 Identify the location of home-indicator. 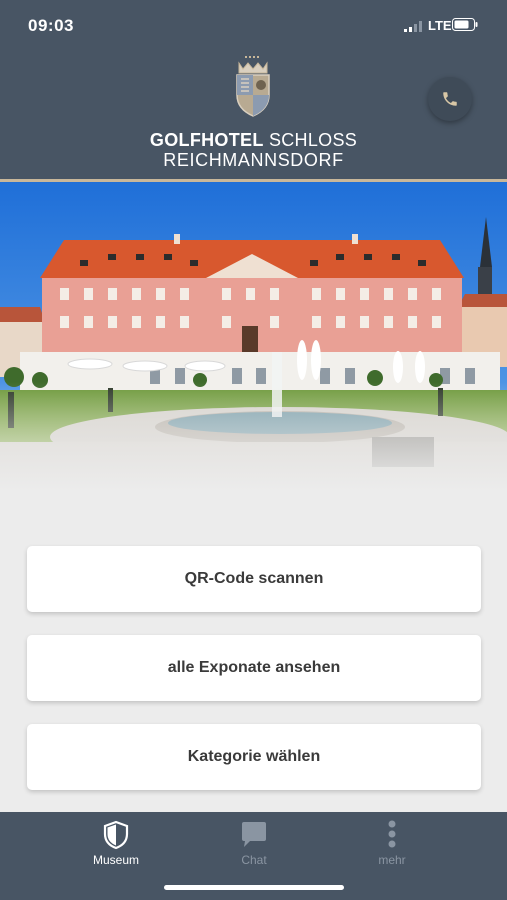
(254, 887).